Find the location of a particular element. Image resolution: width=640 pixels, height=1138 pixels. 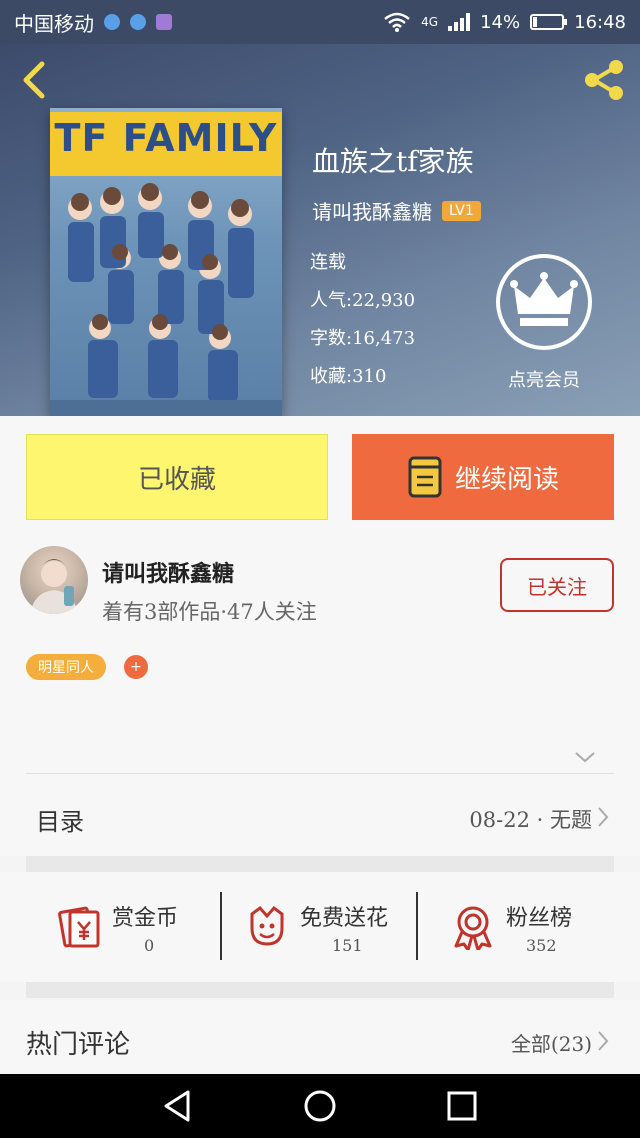

hot-comments-label: 热门评论 is located at coordinates (78, 1045).